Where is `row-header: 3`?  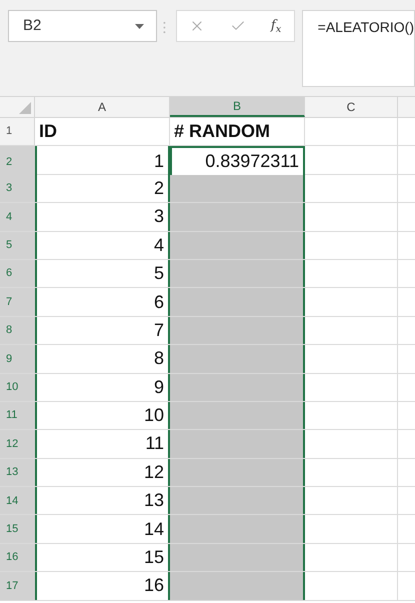
row-header: 3 is located at coordinates (17, 188).